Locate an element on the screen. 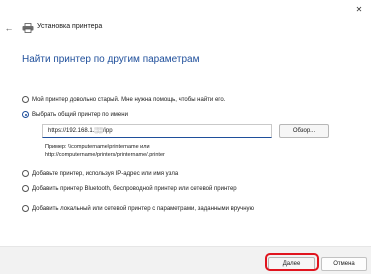 The image size is (371, 274). cancel-button: Отмена is located at coordinates (344, 264).